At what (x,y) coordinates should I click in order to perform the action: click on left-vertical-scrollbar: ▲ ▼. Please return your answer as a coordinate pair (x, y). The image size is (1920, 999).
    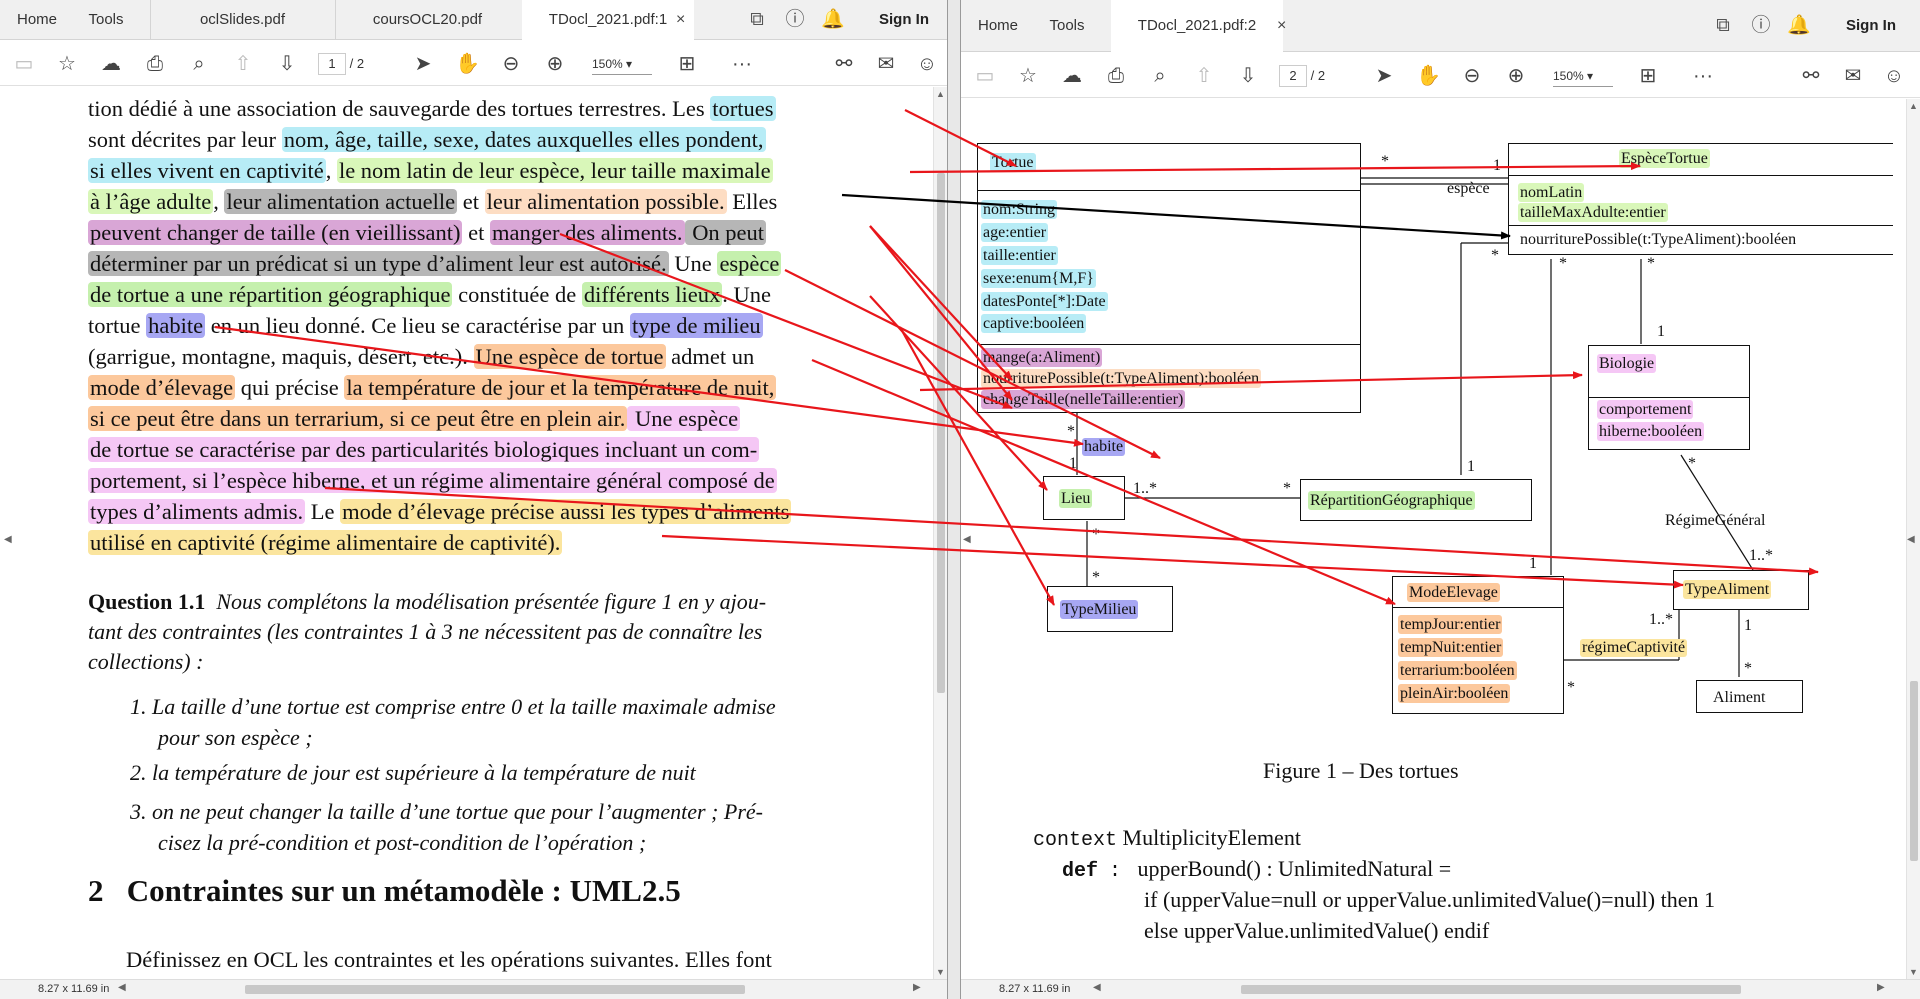
    Looking at the image, I should click on (940, 533).